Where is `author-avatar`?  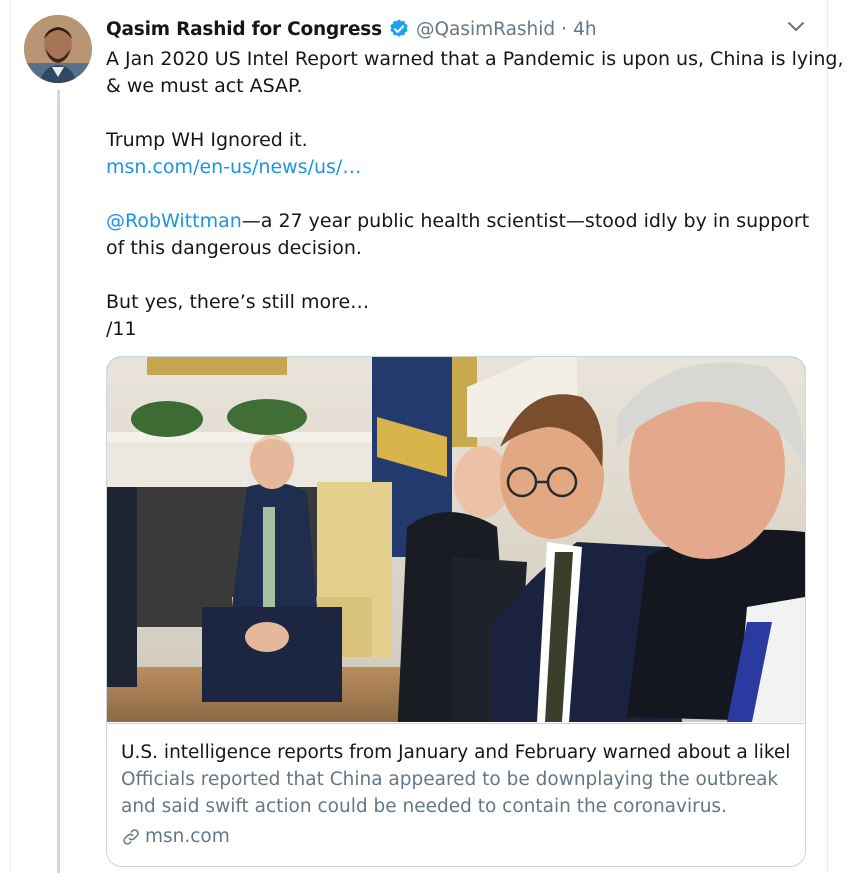
author-avatar is located at coordinates (58, 49).